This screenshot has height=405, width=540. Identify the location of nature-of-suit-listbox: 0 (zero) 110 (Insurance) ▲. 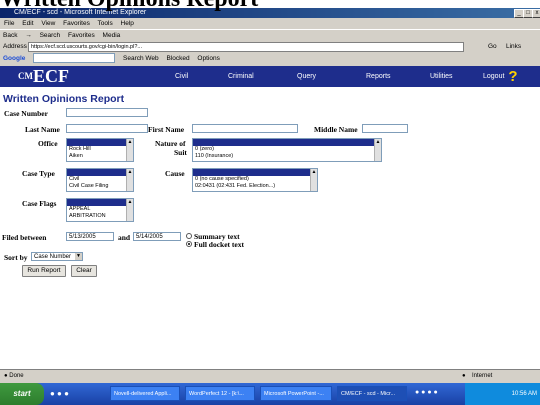
(287, 150).